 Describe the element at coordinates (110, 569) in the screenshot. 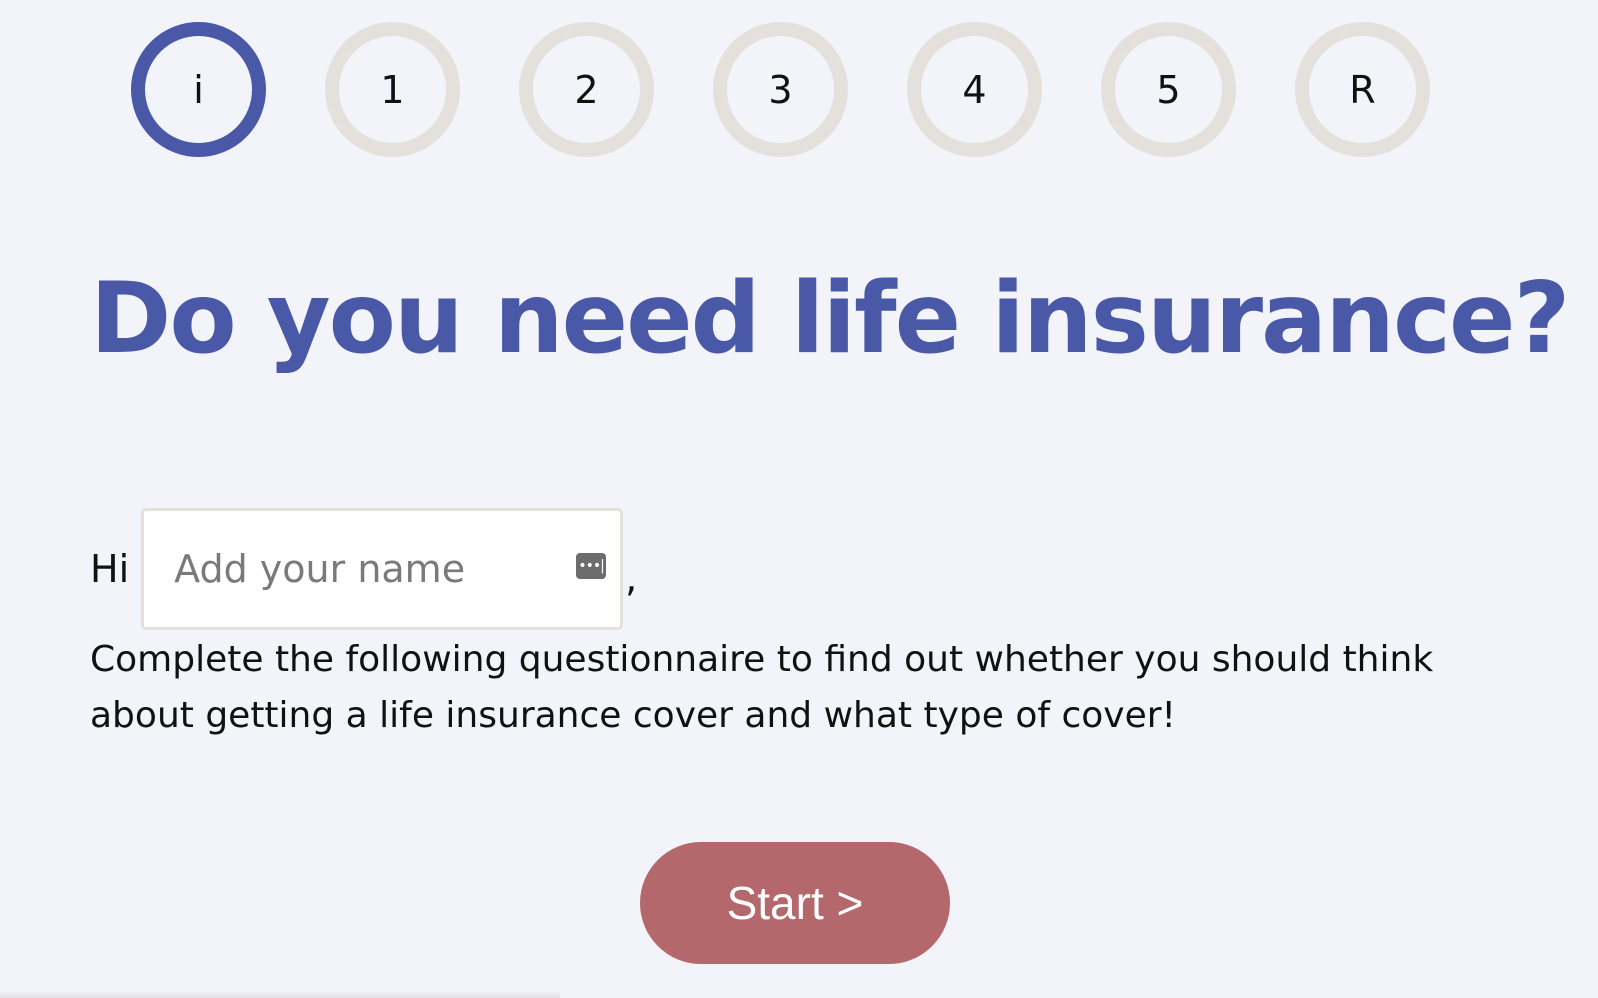

I see `greeting-hi: Hi` at that location.